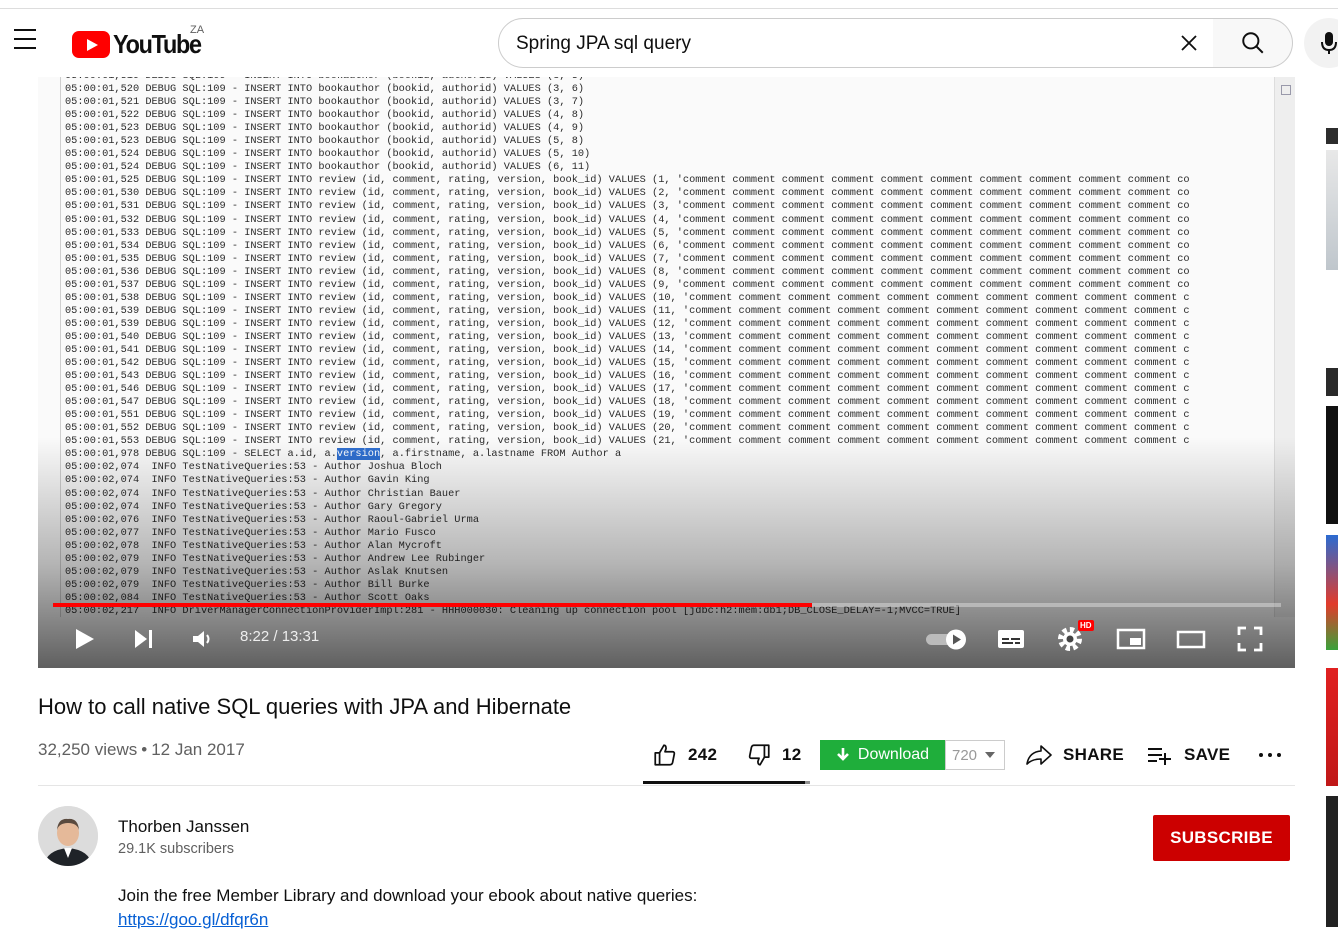  I want to click on save-button: SAVE, so click(1188, 755).